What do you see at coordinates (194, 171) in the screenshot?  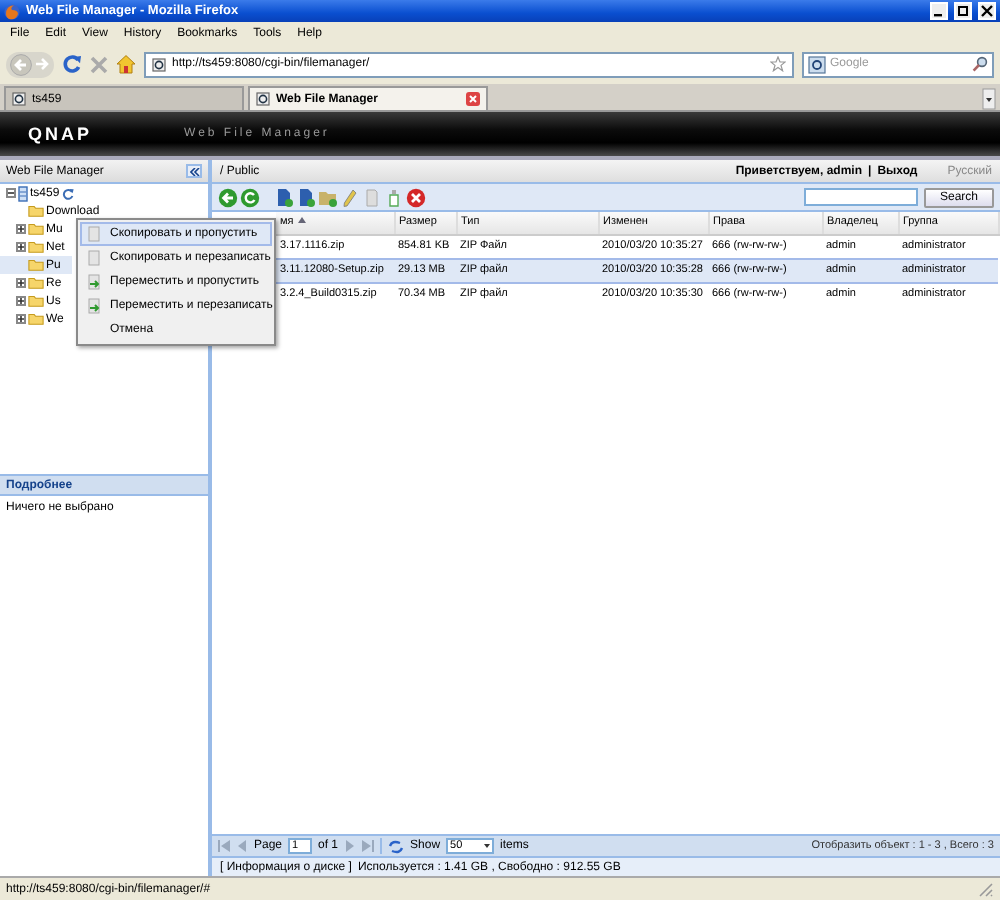 I see `collapse-button` at bounding box center [194, 171].